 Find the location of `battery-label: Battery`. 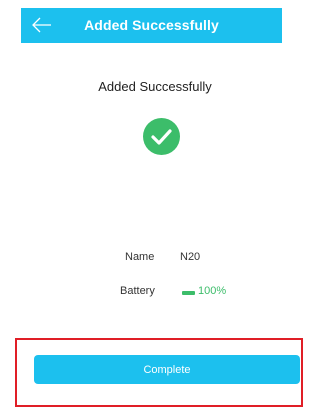

battery-label: Battery is located at coordinates (137, 291).